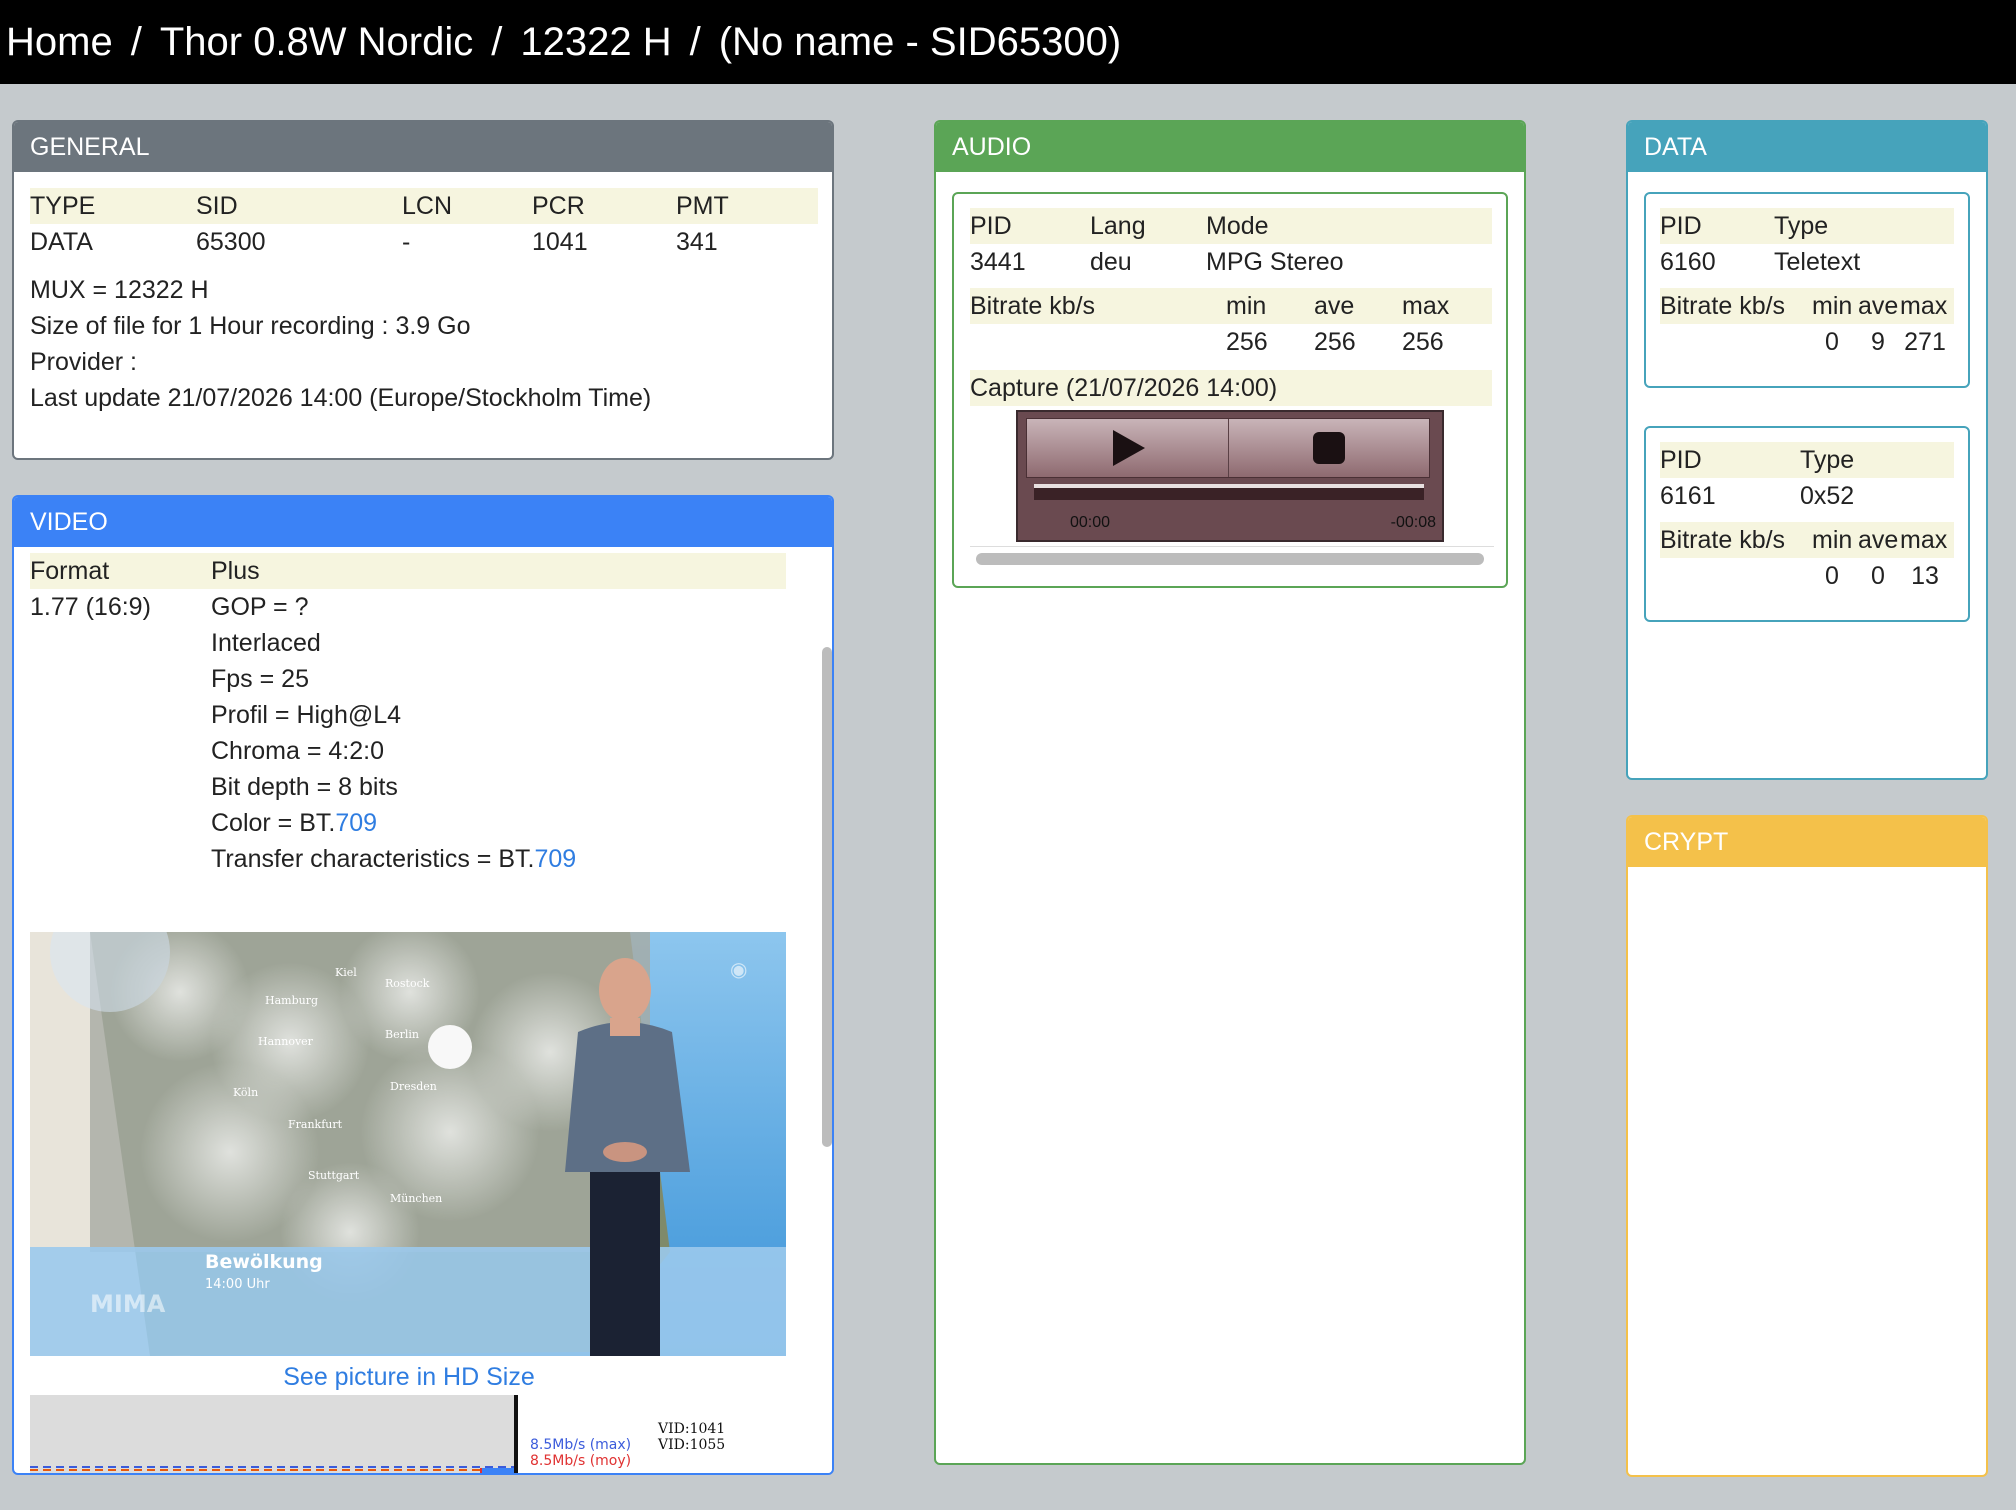 The image size is (2016, 1510). What do you see at coordinates (1807, 1146) in the screenshot?
I see `crypt-panel: CRYPT` at bounding box center [1807, 1146].